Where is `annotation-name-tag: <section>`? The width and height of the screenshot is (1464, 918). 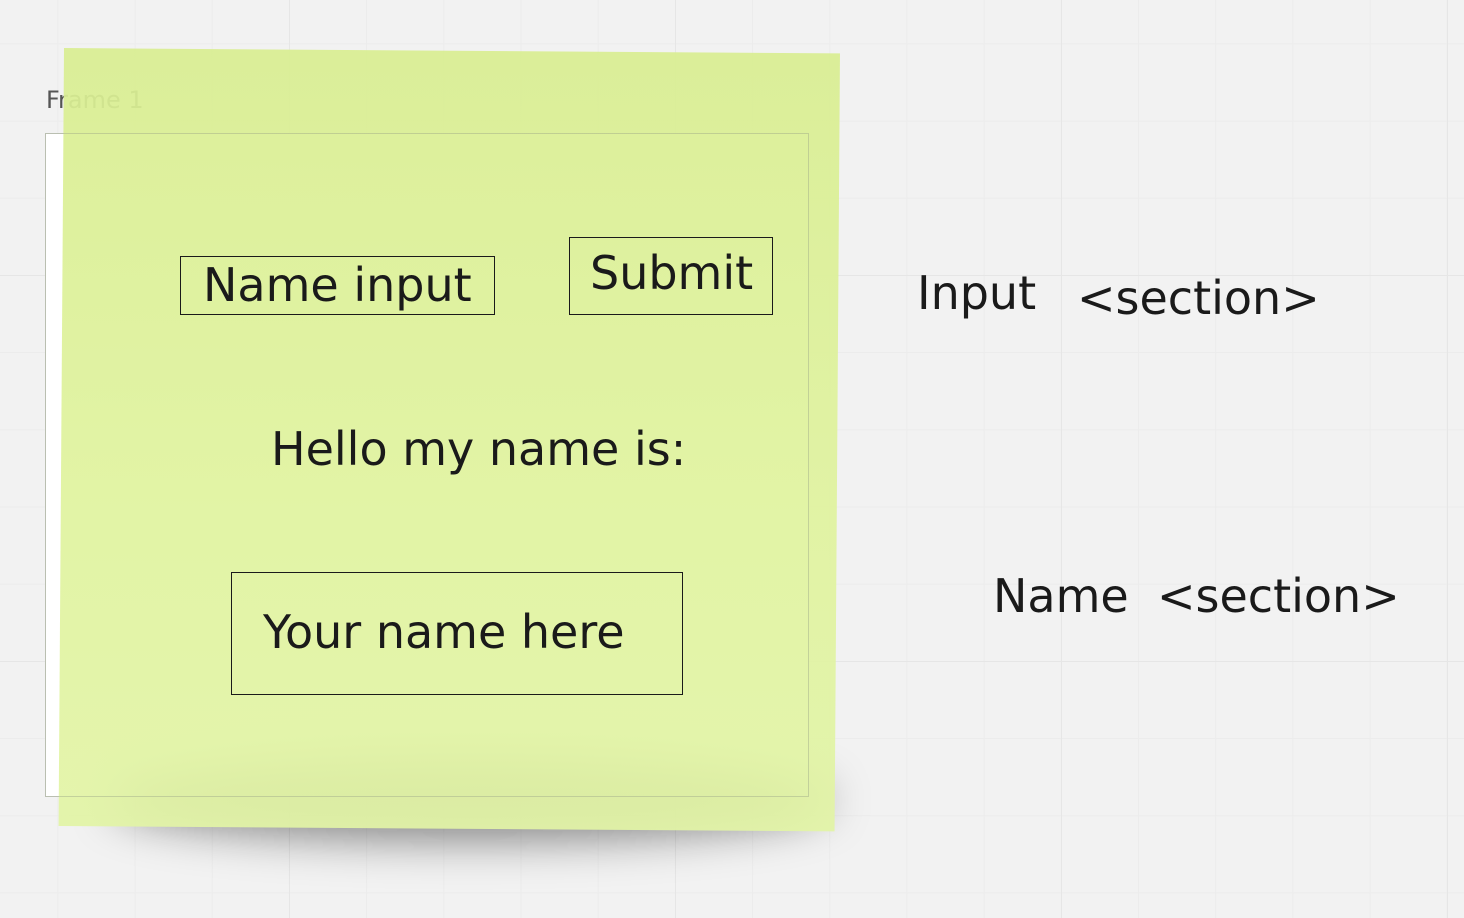
annotation-name-tag: <section> is located at coordinates (1278, 596).